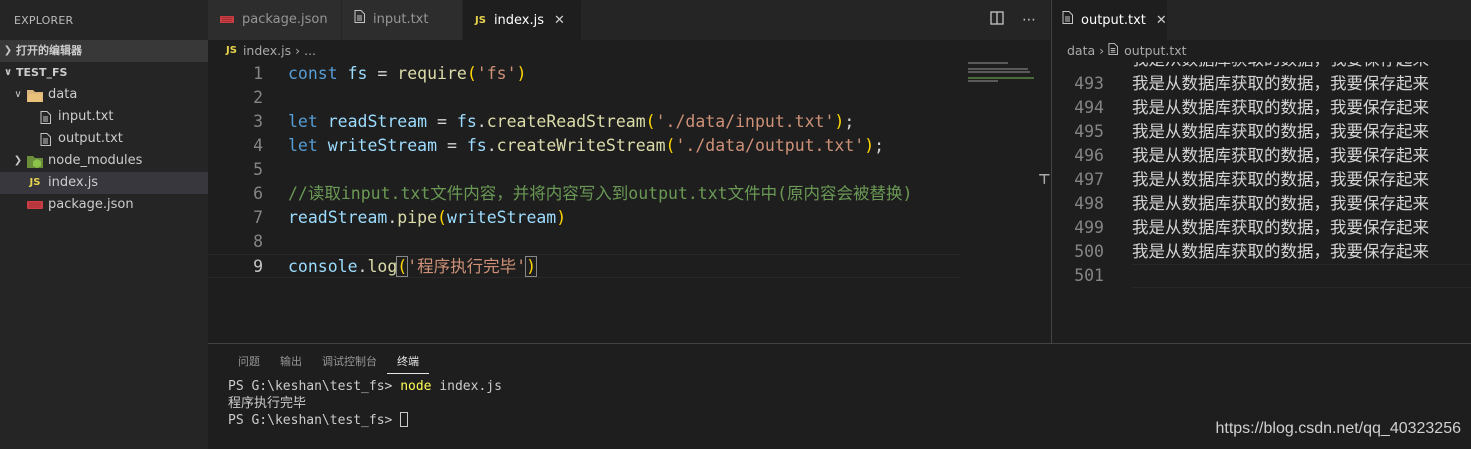  I want to click on tree-item-output-txt: output.txt, so click(104, 139).